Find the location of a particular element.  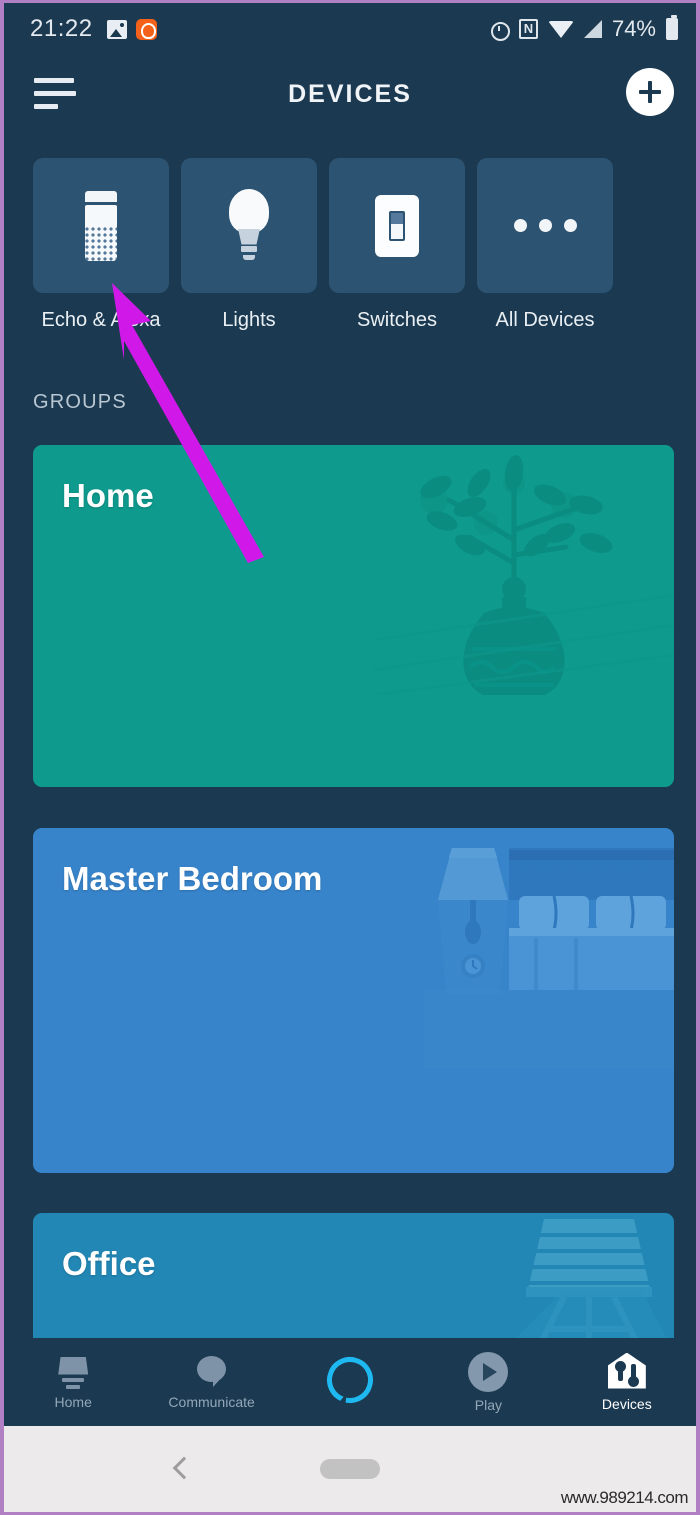

alexa-ring-icon is located at coordinates (350, 1380).